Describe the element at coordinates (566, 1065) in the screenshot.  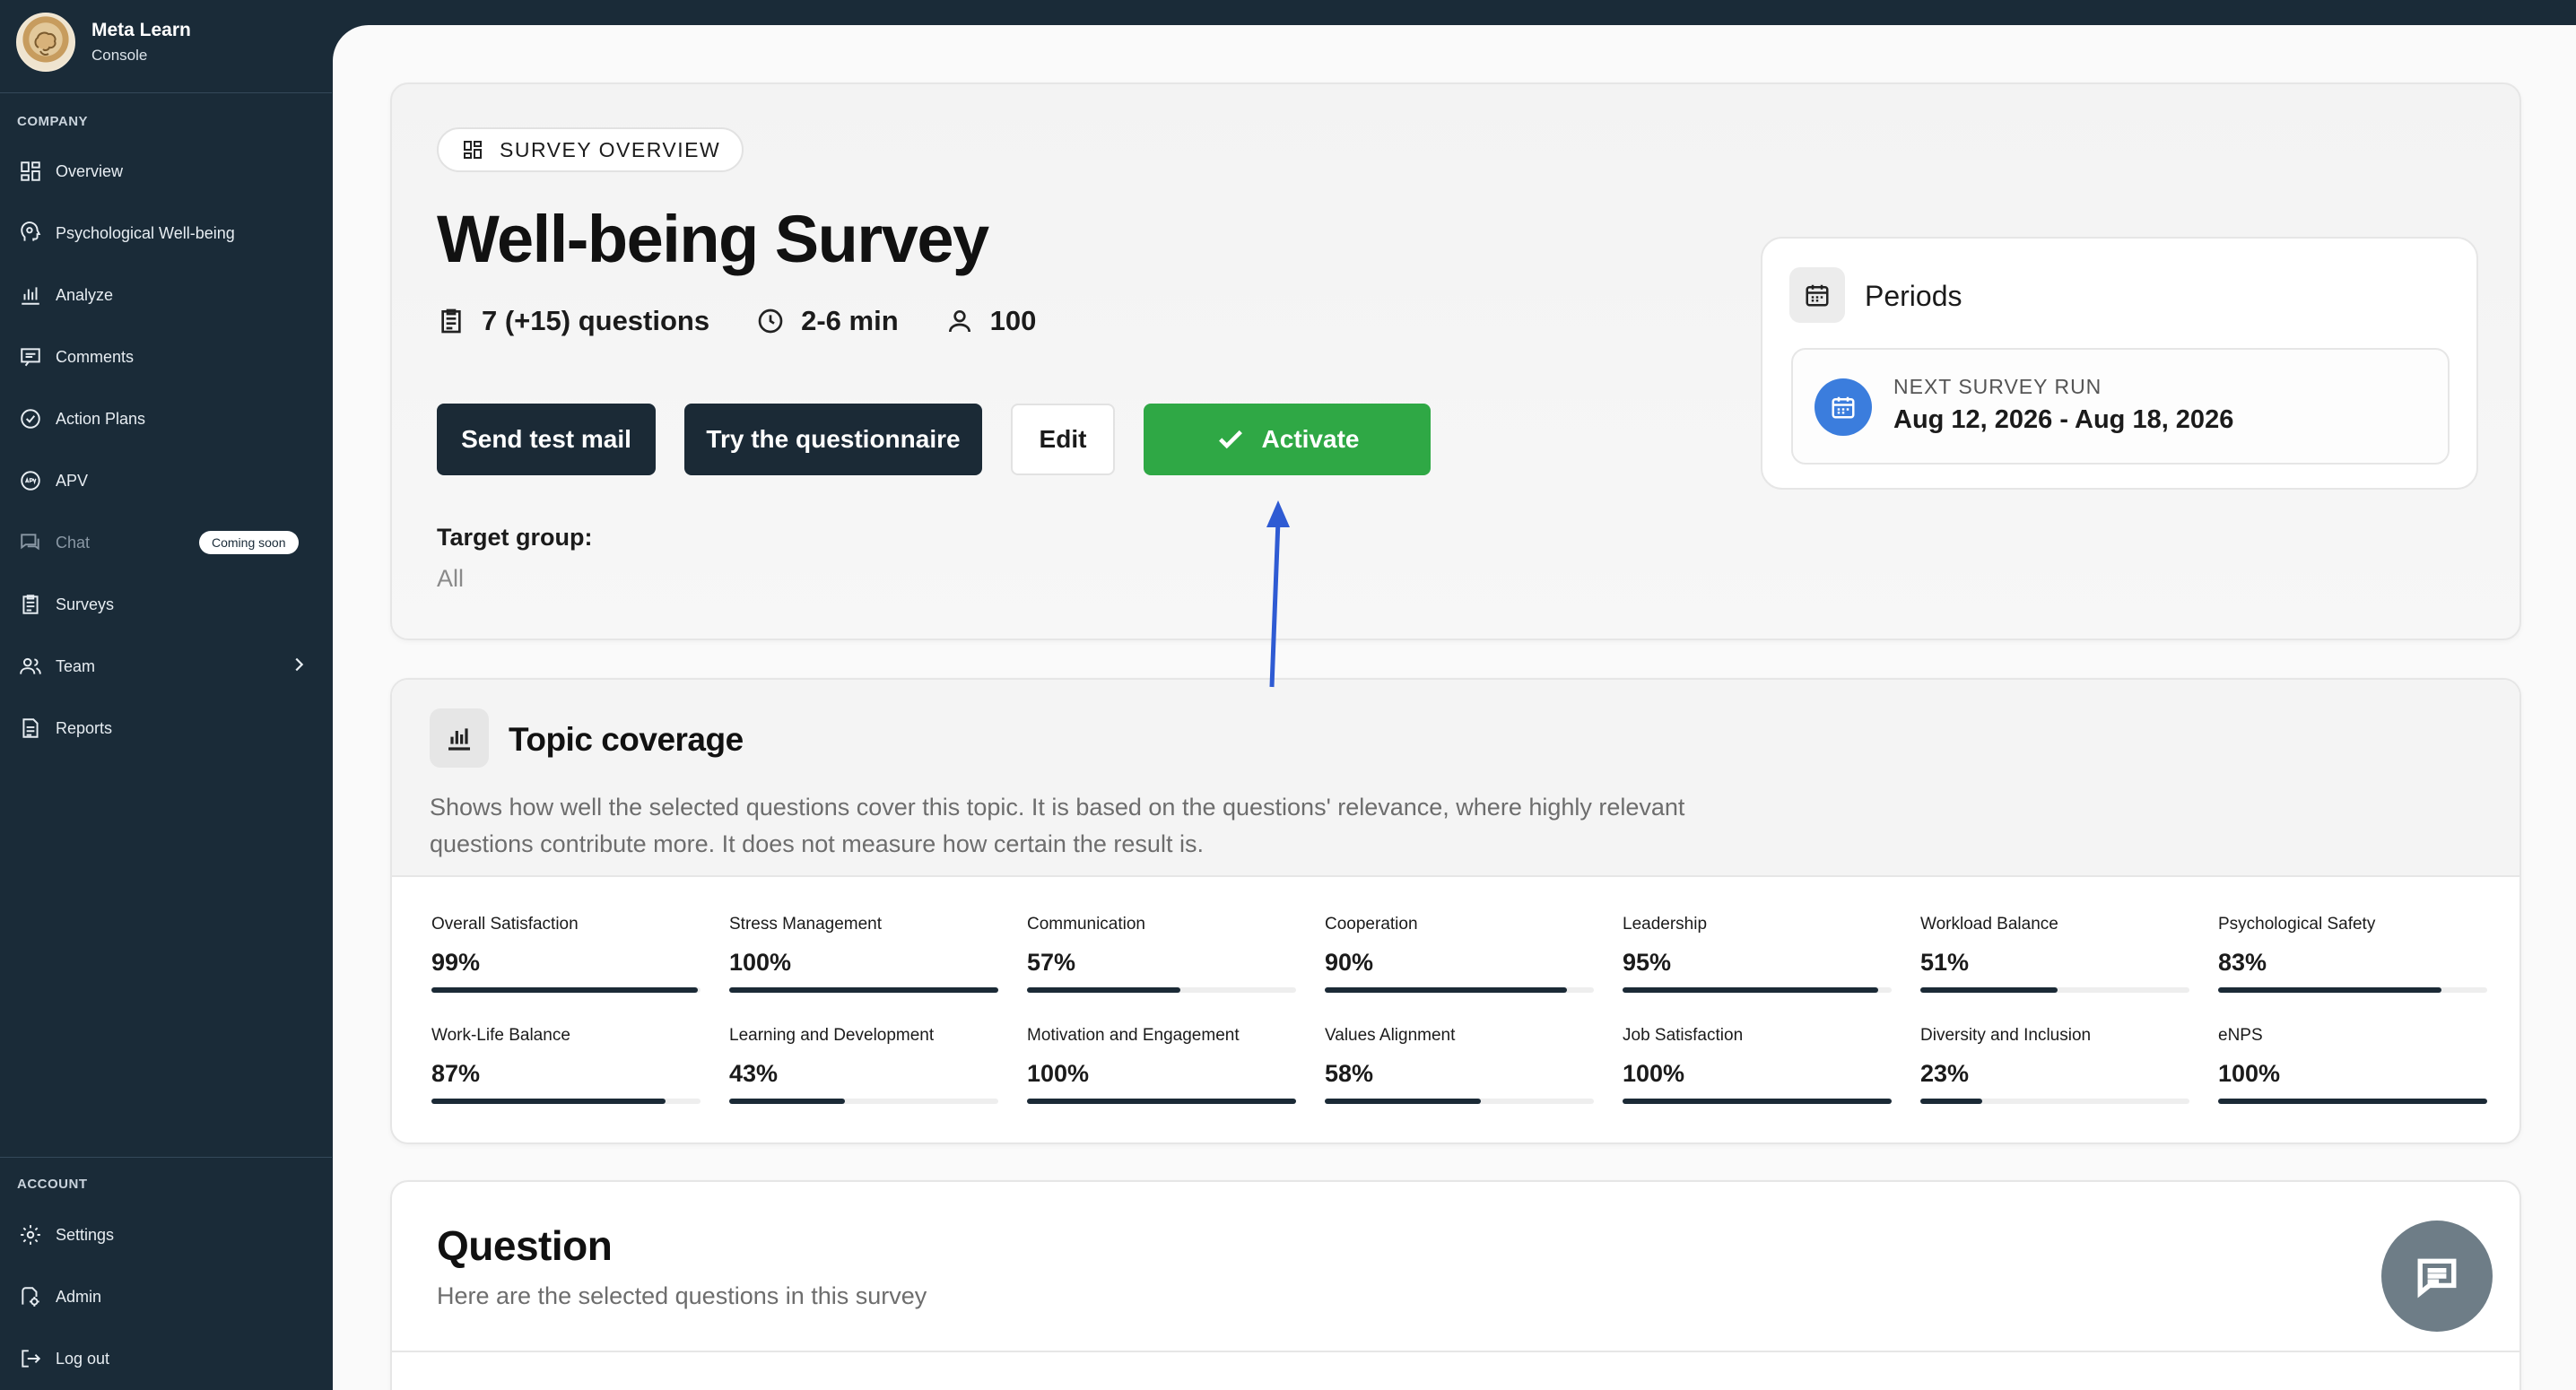
I see `topic-metric: Work-Life Balance 87%` at that location.